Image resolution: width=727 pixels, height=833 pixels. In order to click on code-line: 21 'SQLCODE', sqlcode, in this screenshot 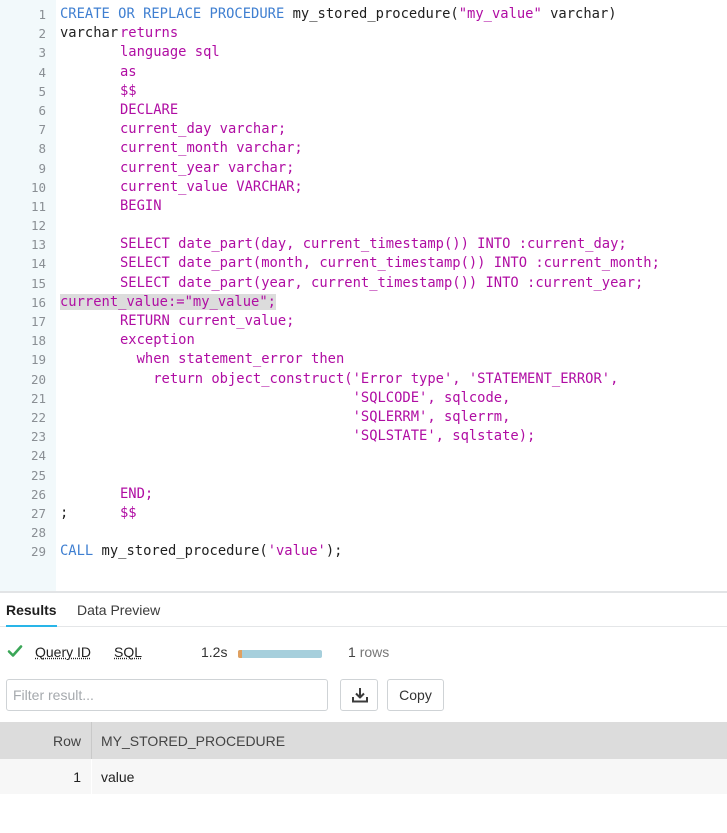, I will do `click(363, 398)`.